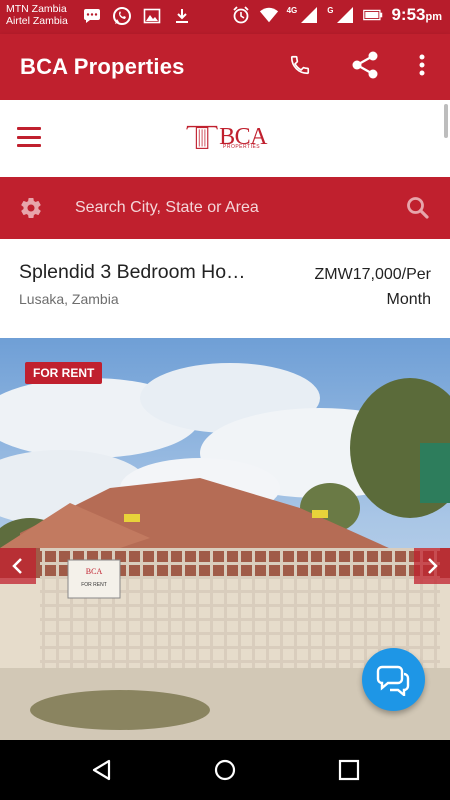 The height and width of the screenshot is (800, 450). What do you see at coordinates (102, 66) in the screenshot?
I see `app-title: BCA Properties` at bounding box center [102, 66].